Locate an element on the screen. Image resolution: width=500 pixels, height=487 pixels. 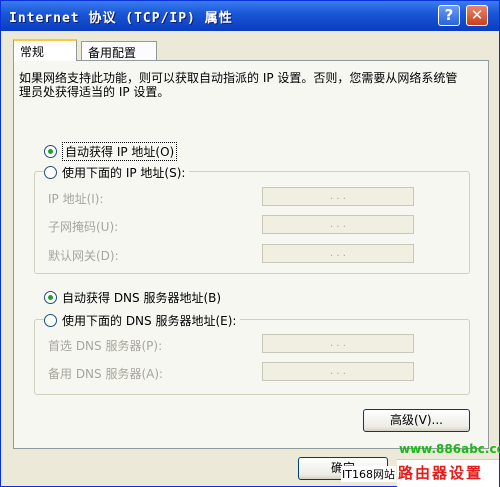
manual-ip-label: 使用下面的 IP 地址(S): is located at coordinates (124, 173).